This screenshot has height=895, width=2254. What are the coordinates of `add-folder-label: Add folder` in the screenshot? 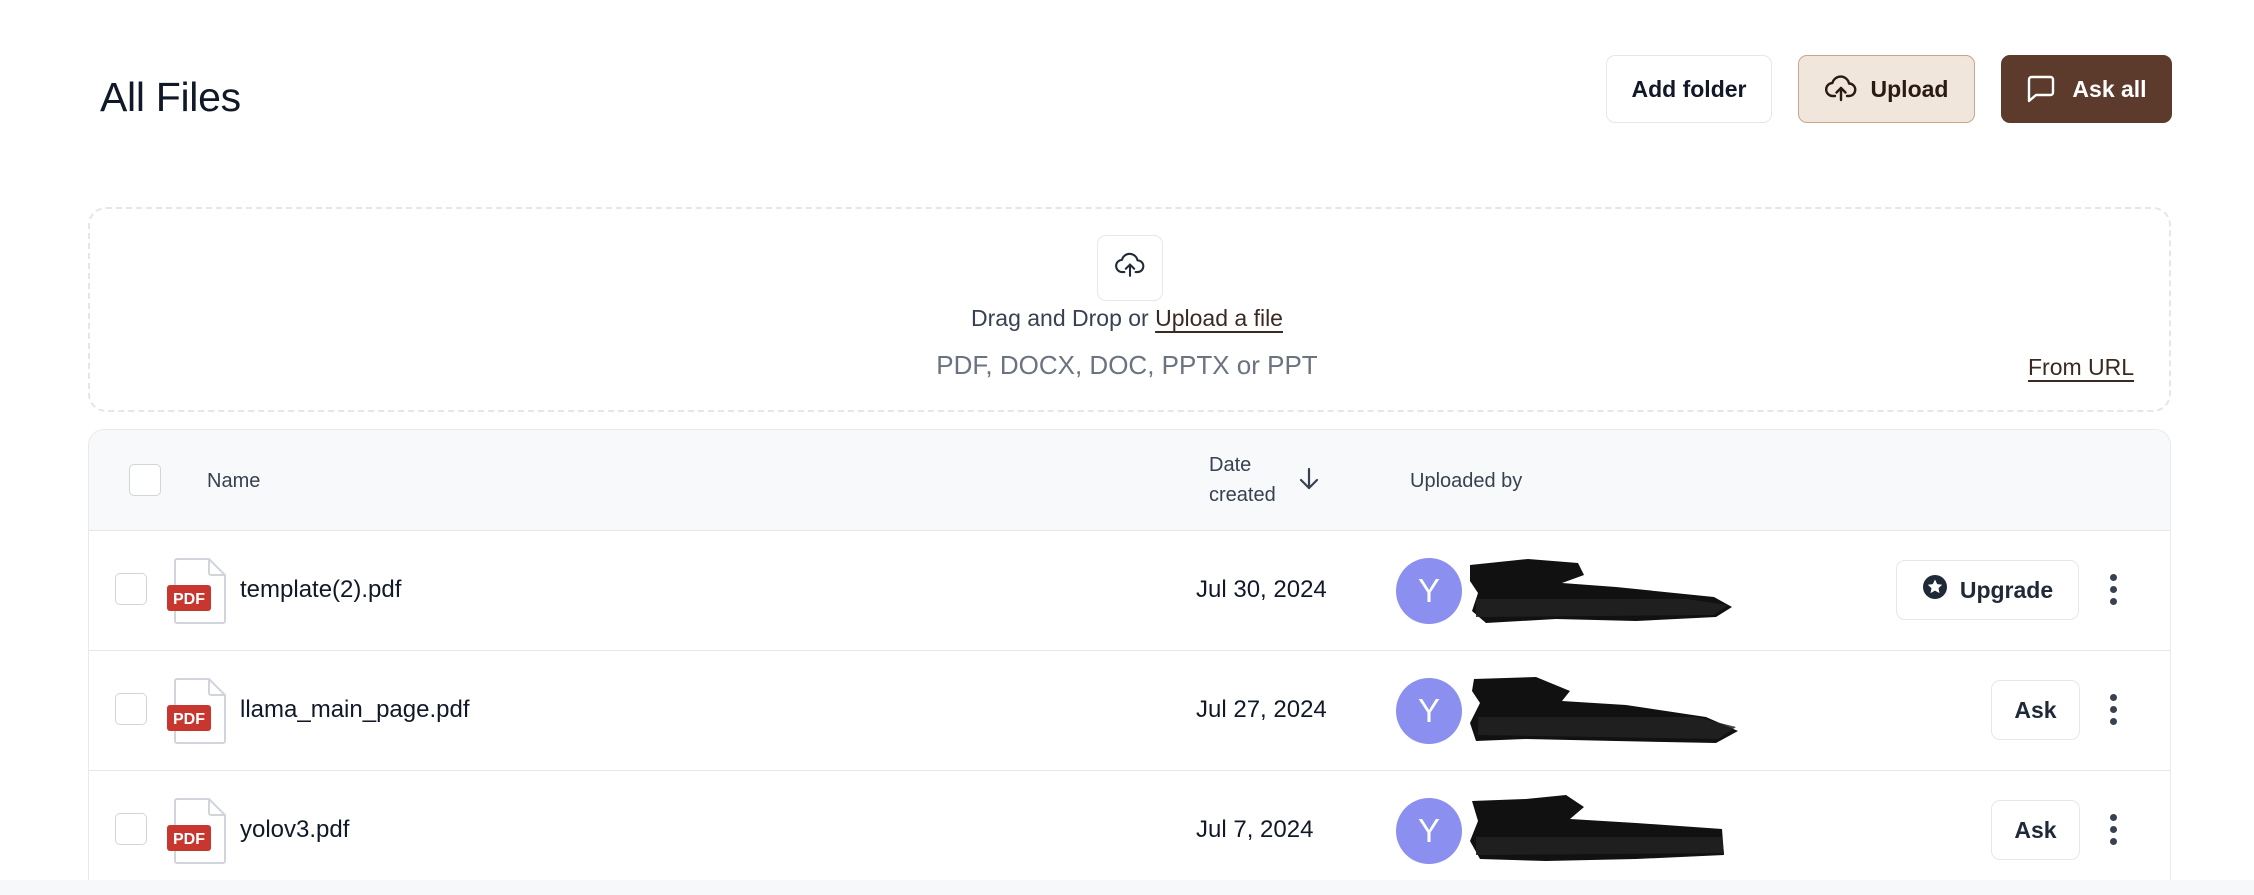 It's located at (1689, 88).